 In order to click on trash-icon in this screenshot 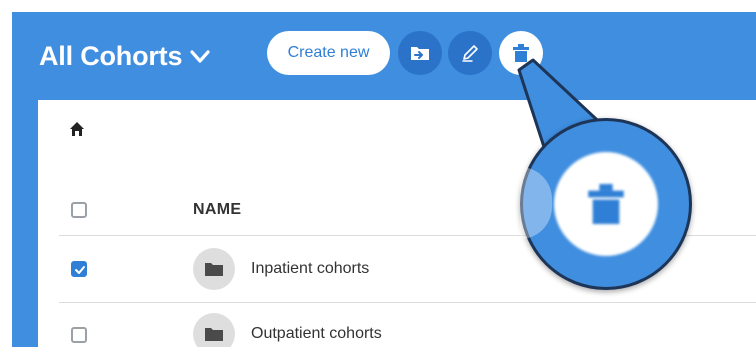, I will do `click(606, 204)`.